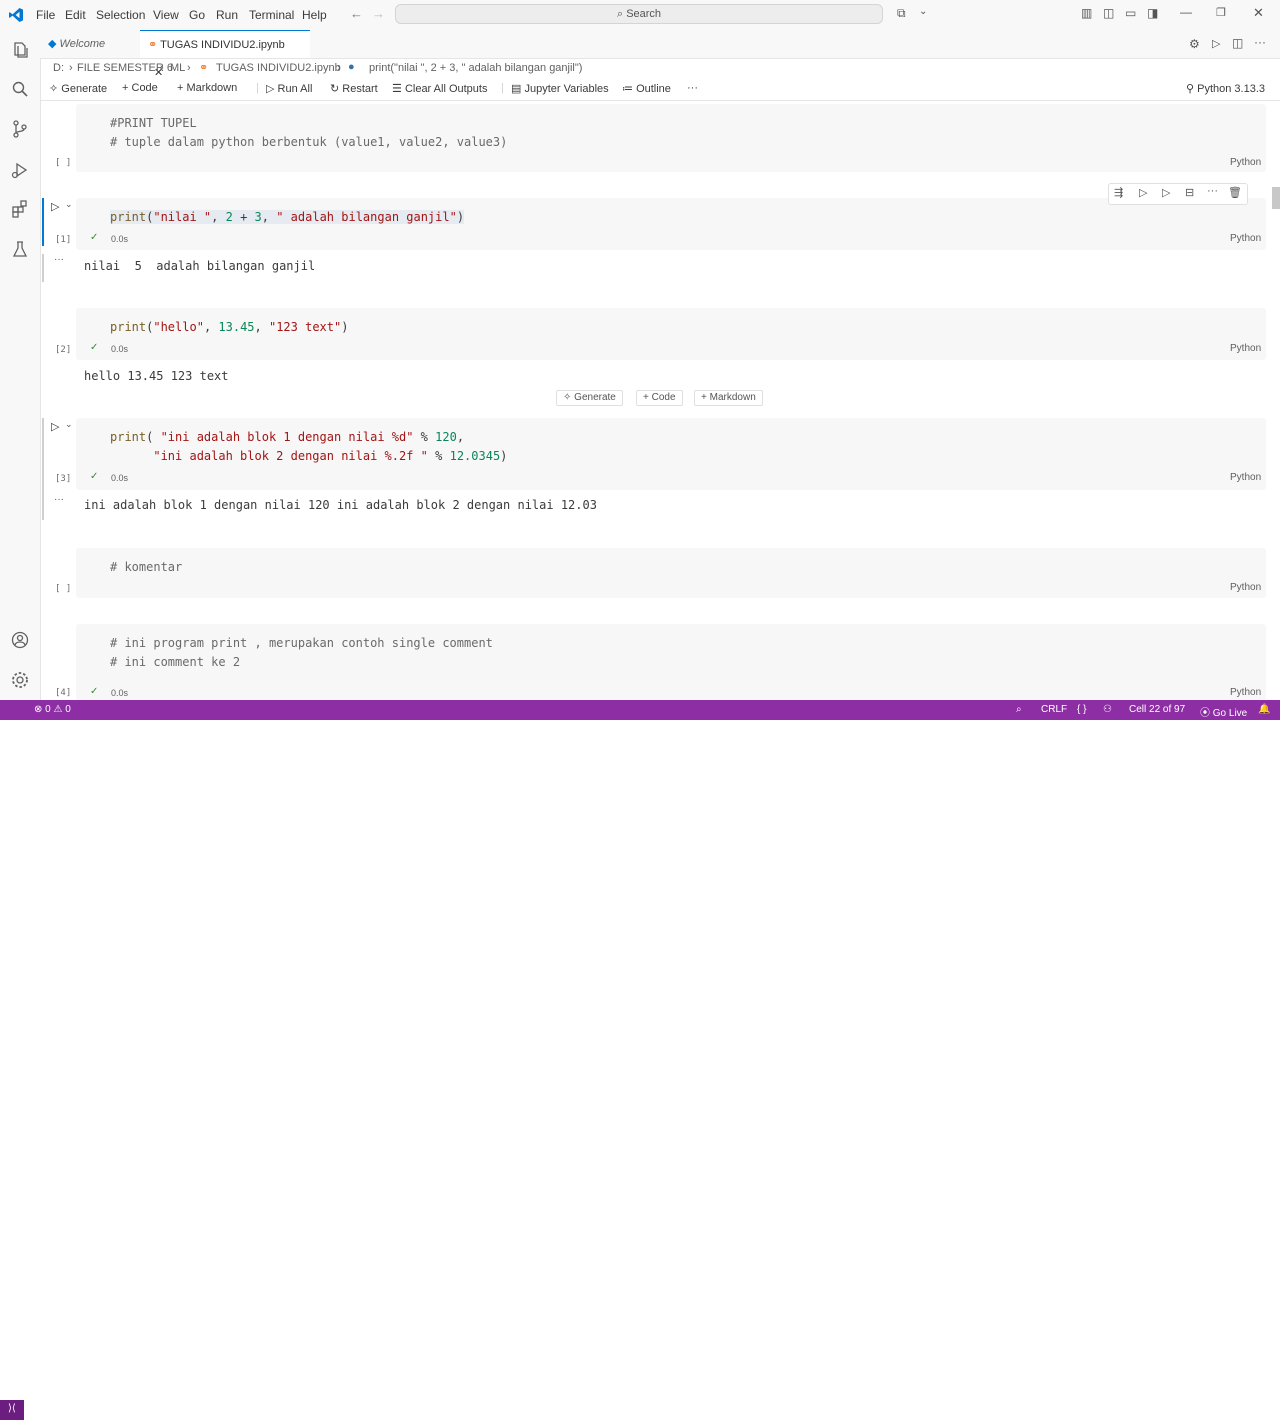  What do you see at coordinates (125, 68) in the screenshot?
I see `breadcrumb-folder: FILE SEMESTER 6` at bounding box center [125, 68].